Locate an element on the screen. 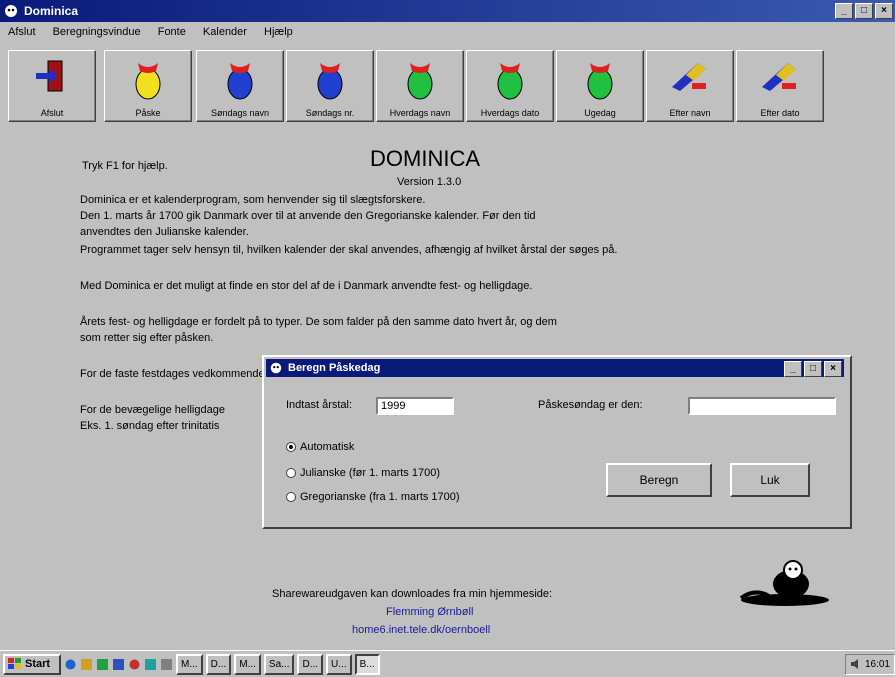 This screenshot has width=895, height=677. minimize-button: _ is located at coordinates (844, 11).